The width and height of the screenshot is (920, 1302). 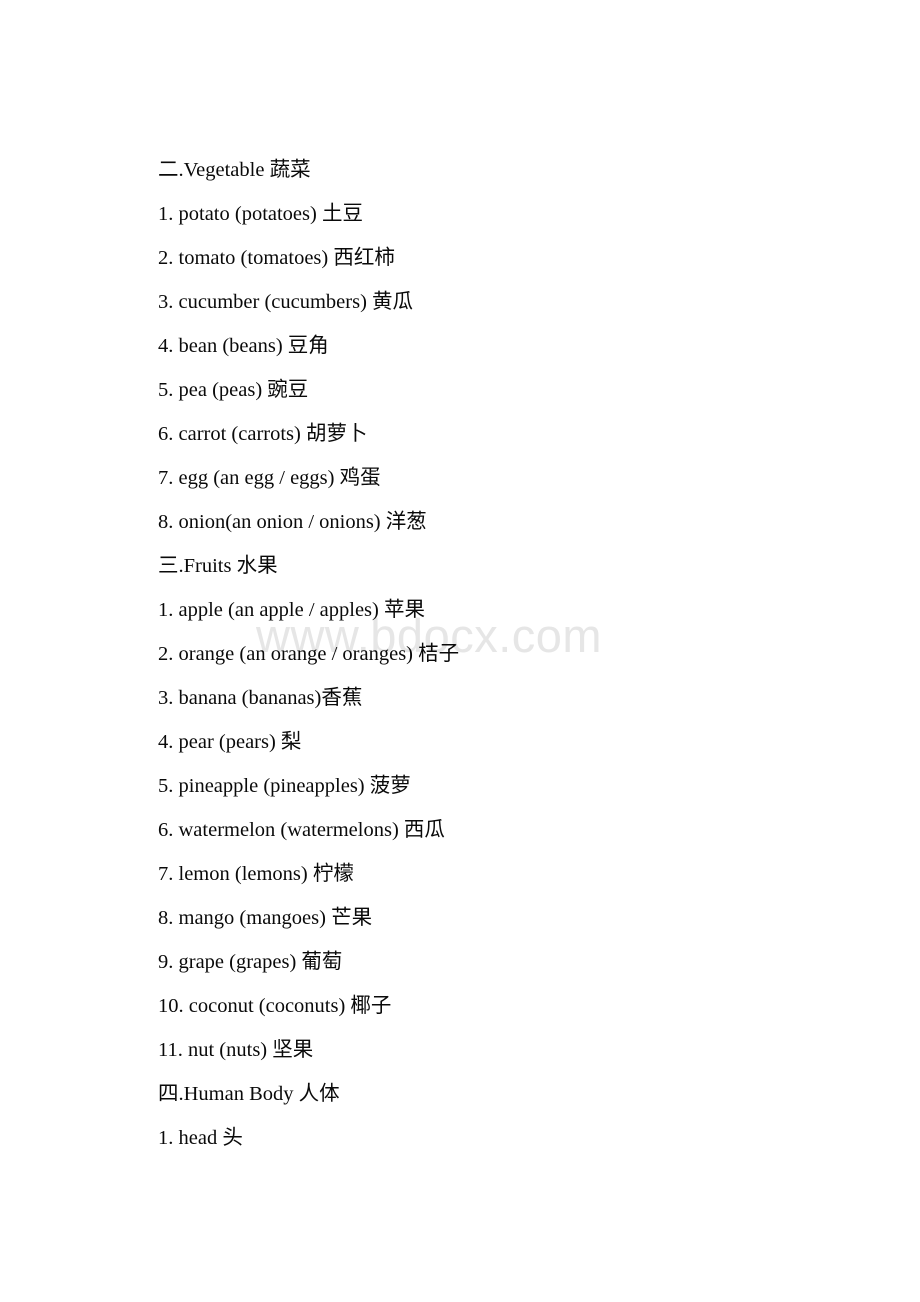 What do you see at coordinates (269, 478) in the screenshot?
I see `vocabulary-item: 7. egg (an egg / eggs) 鸡蛋` at bounding box center [269, 478].